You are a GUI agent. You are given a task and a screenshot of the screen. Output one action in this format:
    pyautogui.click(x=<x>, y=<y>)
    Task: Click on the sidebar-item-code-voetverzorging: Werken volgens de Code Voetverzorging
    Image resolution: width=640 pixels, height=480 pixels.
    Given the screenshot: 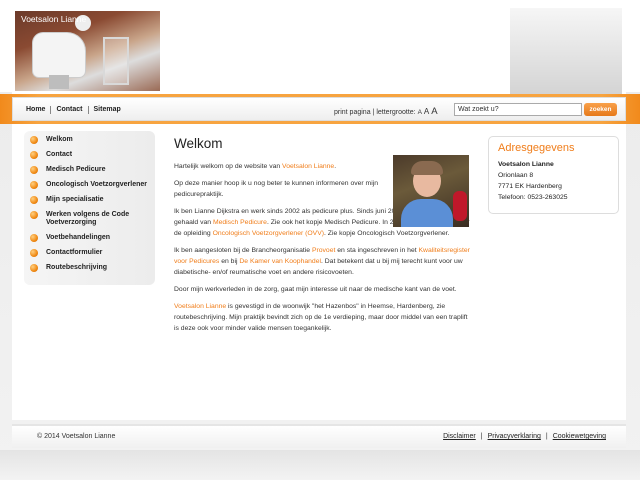 What is the action you would take?
    pyautogui.click(x=89, y=219)
    